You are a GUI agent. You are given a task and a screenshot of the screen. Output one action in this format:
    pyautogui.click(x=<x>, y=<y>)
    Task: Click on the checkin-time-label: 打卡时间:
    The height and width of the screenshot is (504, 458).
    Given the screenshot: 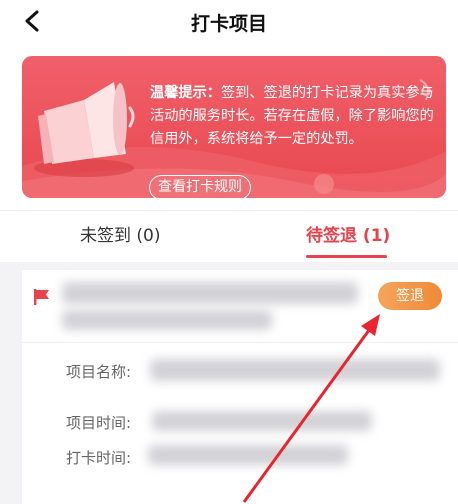 What is the action you would take?
    pyautogui.click(x=99, y=458)
    